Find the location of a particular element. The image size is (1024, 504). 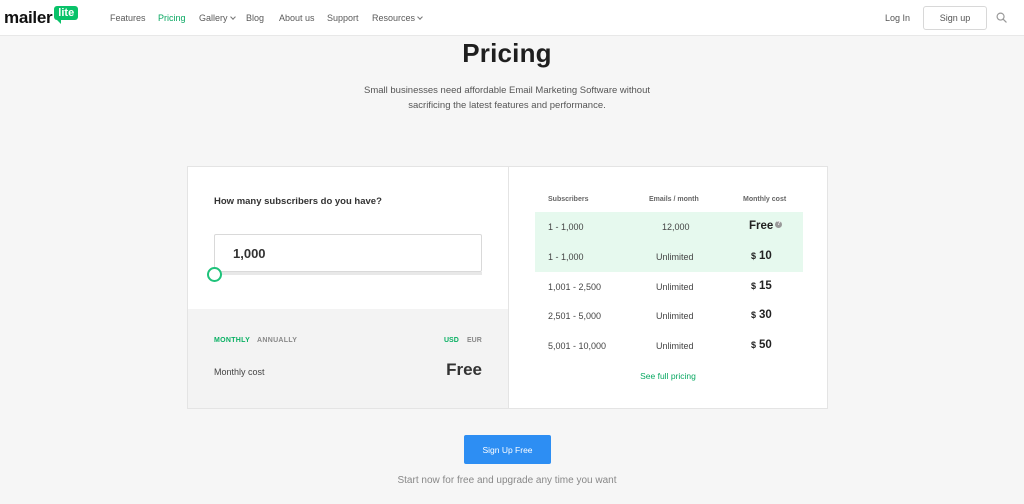

row-price: $30 is located at coordinates (761, 315).